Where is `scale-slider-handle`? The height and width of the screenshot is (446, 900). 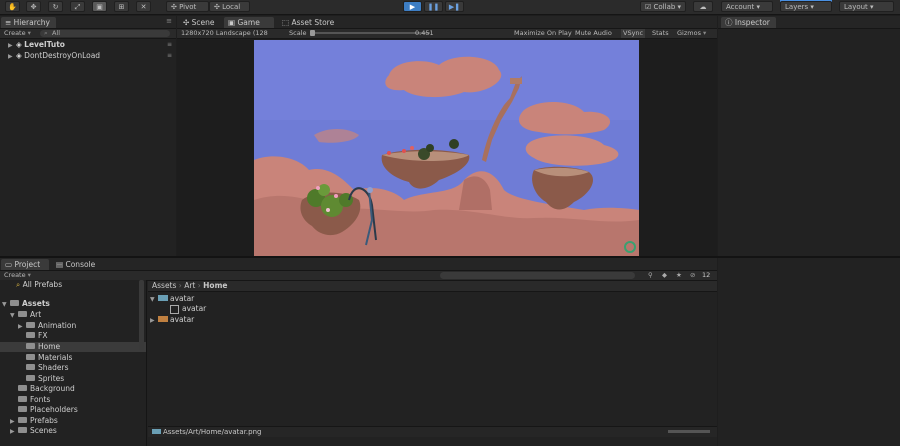
scale-slider-handle is located at coordinates (312, 33).